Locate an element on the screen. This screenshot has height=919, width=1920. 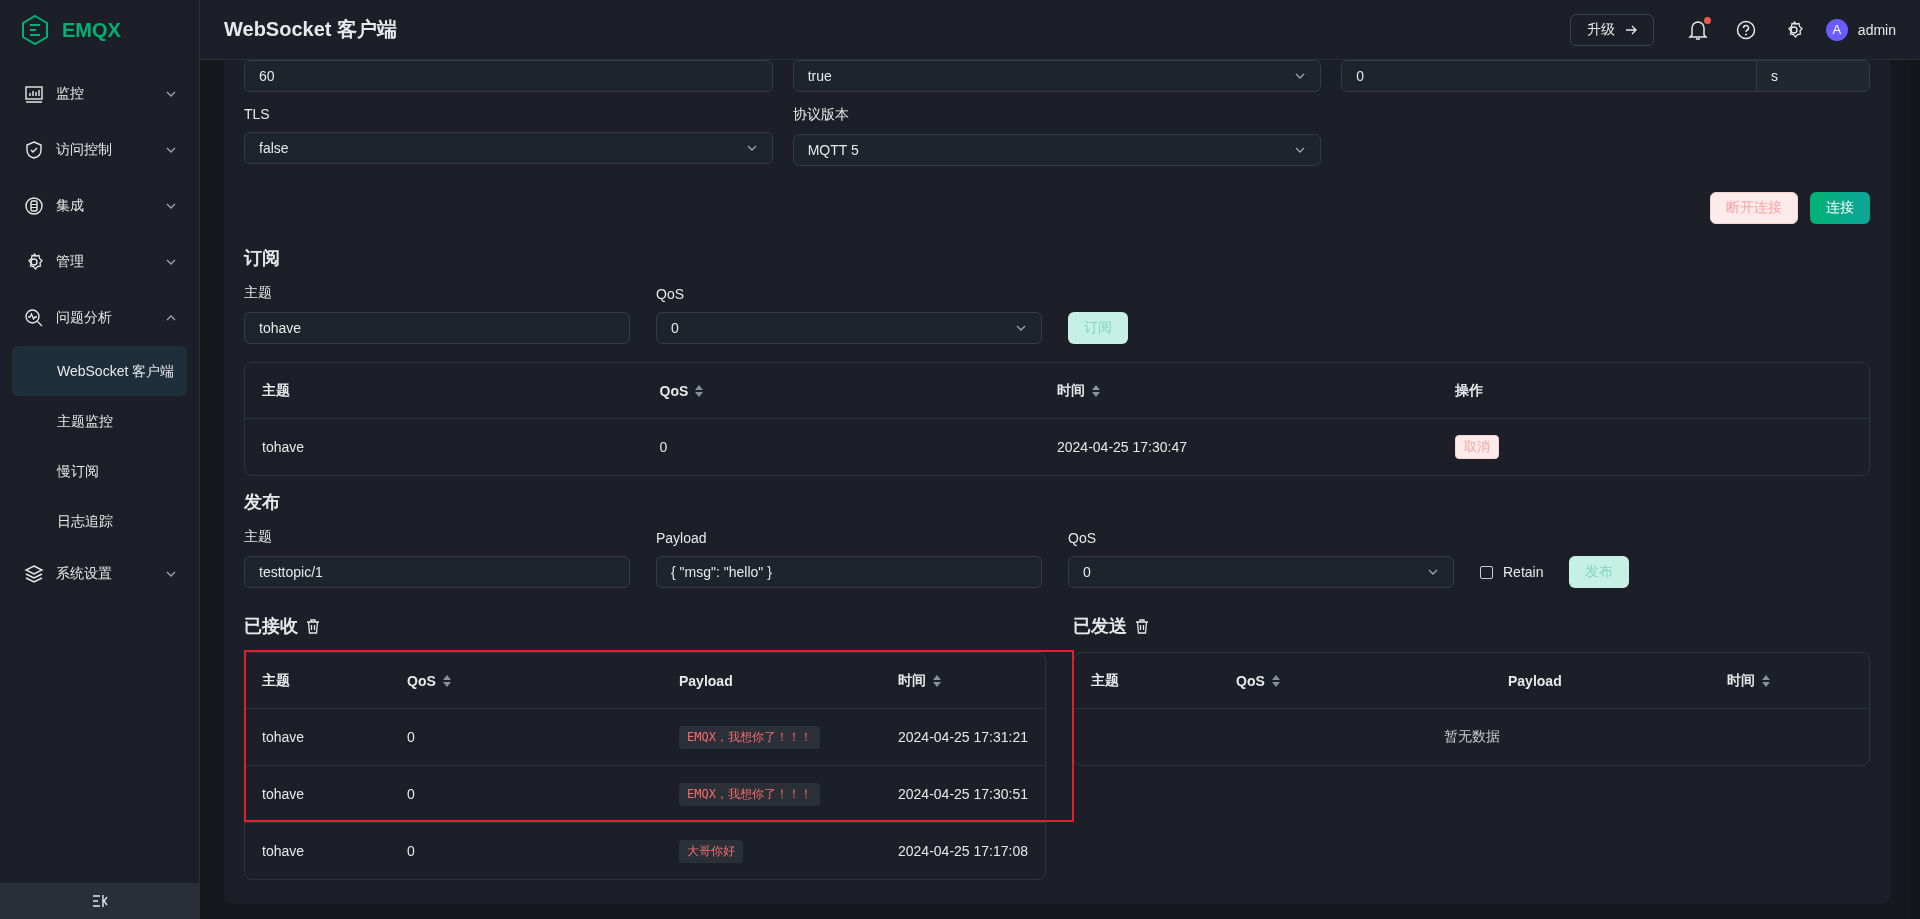
field-label: 协议版本 is located at coordinates (821, 115).